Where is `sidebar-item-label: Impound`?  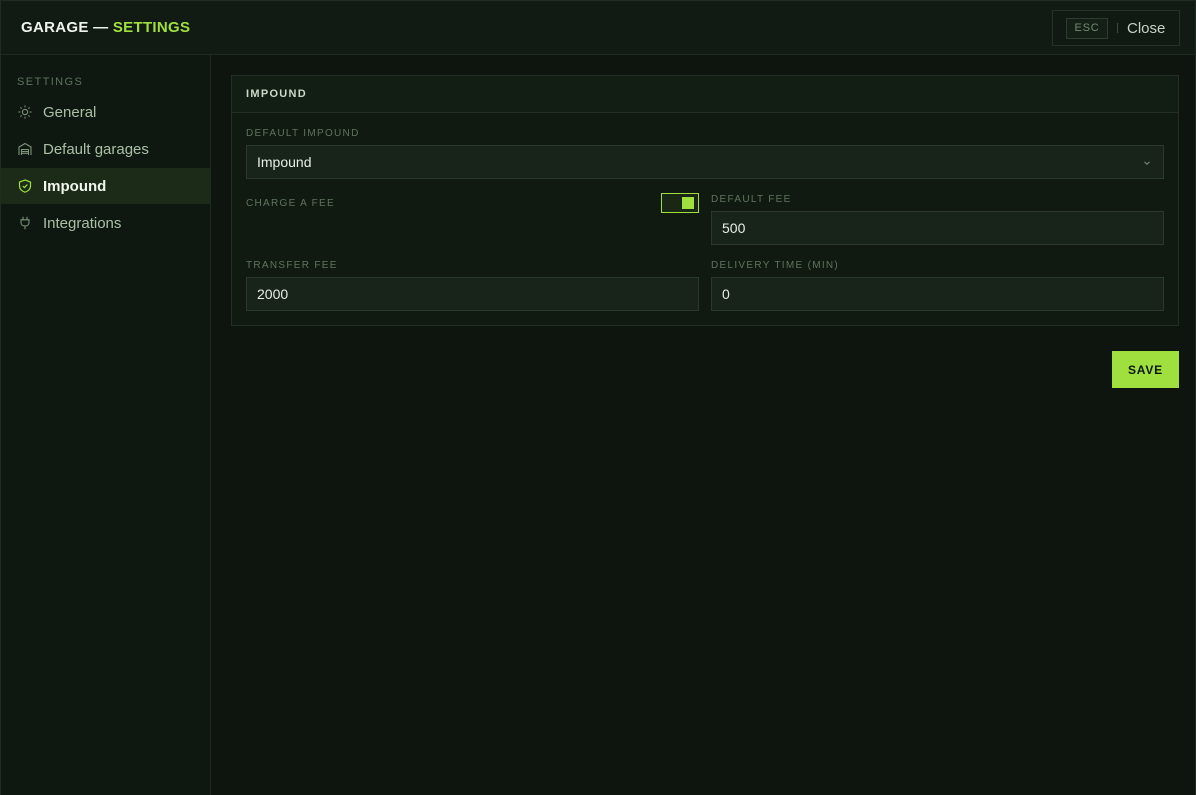
sidebar-item-label: Impound is located at coordinates (75, 186).